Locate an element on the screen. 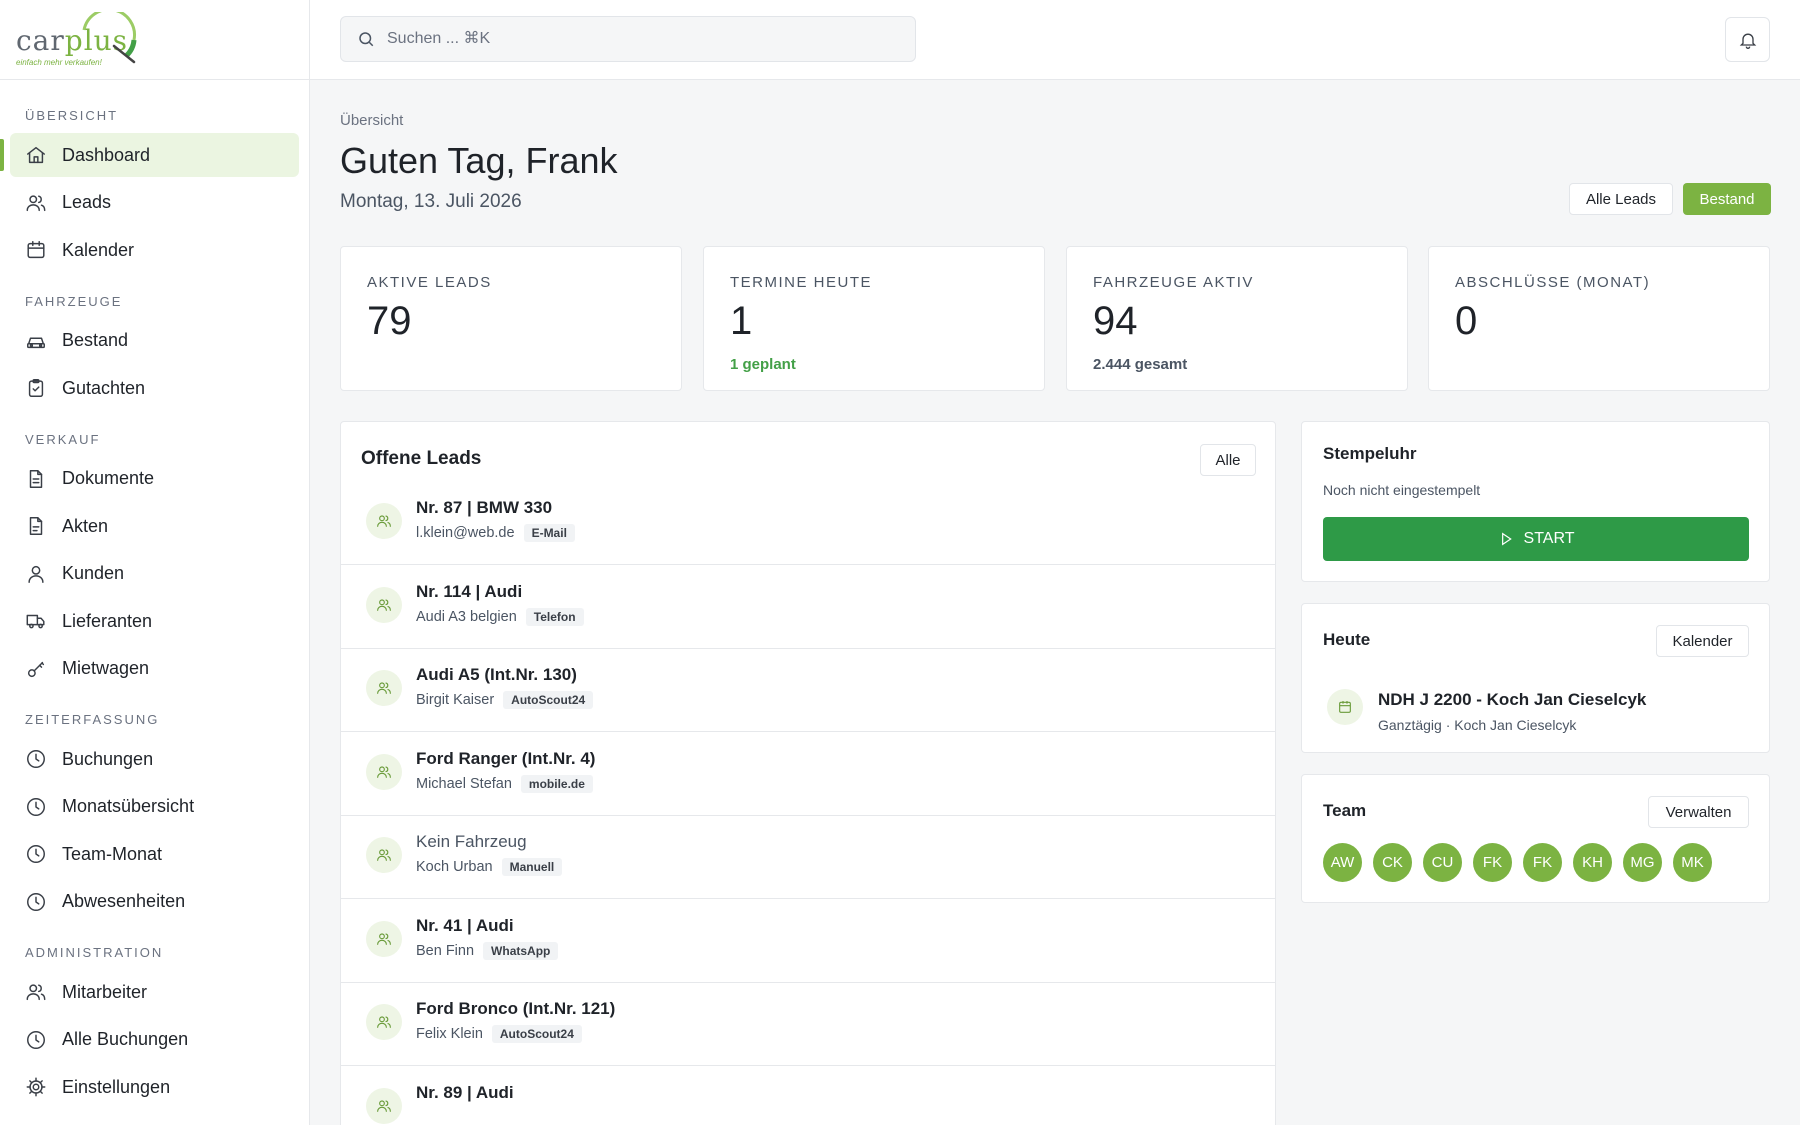  lead-contact: Audi A3 belgien is located at coordinates (466, 616).